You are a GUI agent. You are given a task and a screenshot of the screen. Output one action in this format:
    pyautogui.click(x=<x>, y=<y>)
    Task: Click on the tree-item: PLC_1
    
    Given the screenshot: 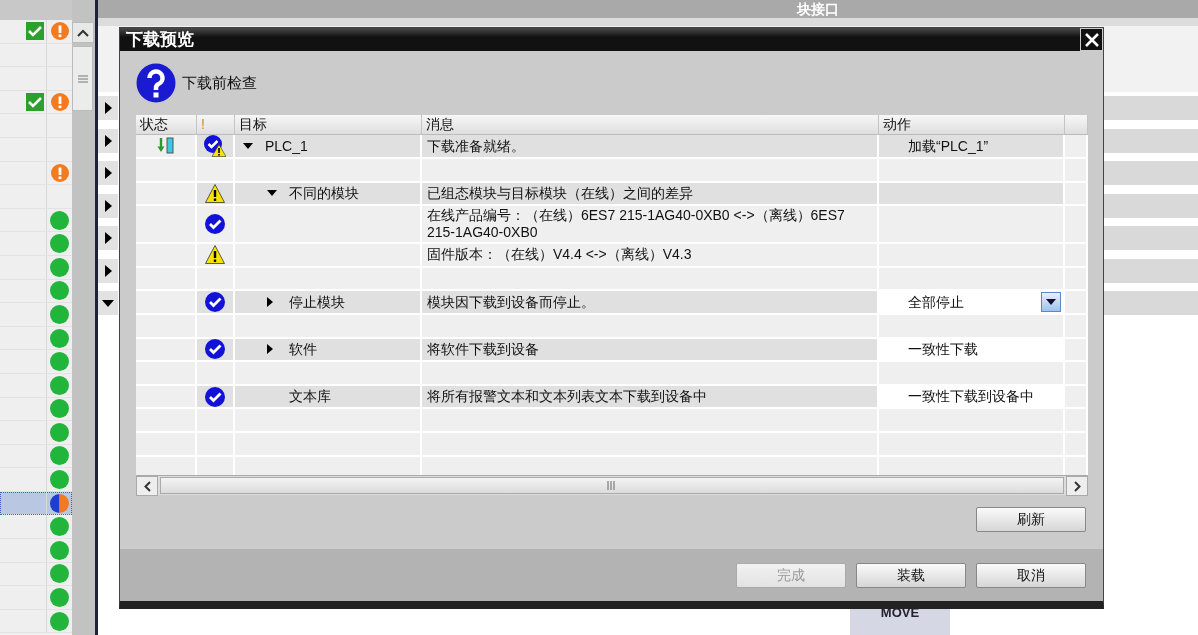 What is the action you would take?
    pyautogui.click(x=328, y=147)
    